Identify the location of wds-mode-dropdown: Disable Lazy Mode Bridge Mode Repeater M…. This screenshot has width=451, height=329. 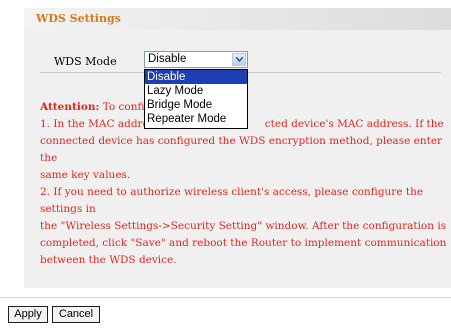
(196, 99).